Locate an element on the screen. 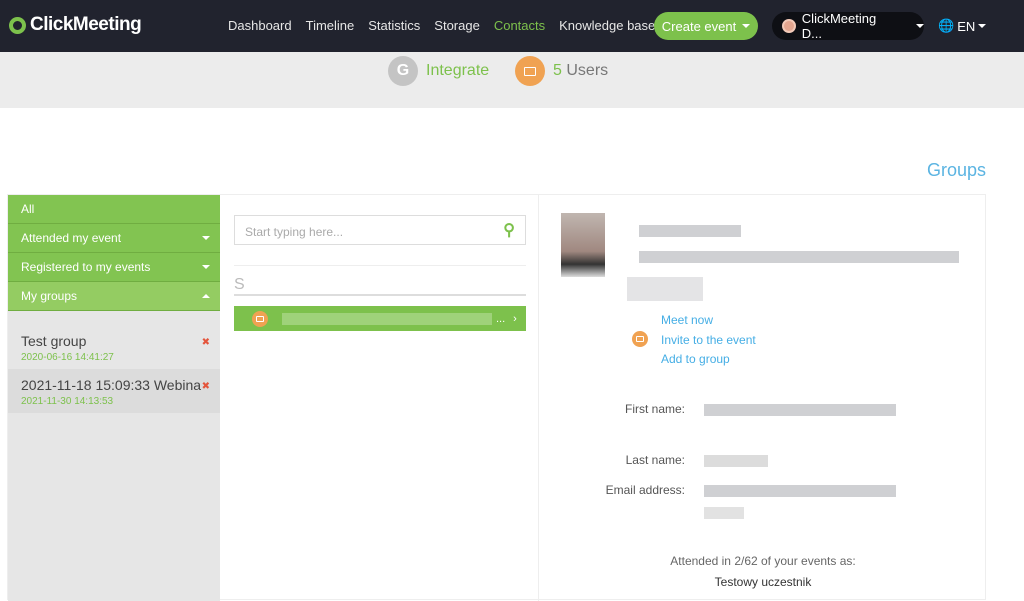  language-selector: 🌐 EN is located at coordinates (962, 26).